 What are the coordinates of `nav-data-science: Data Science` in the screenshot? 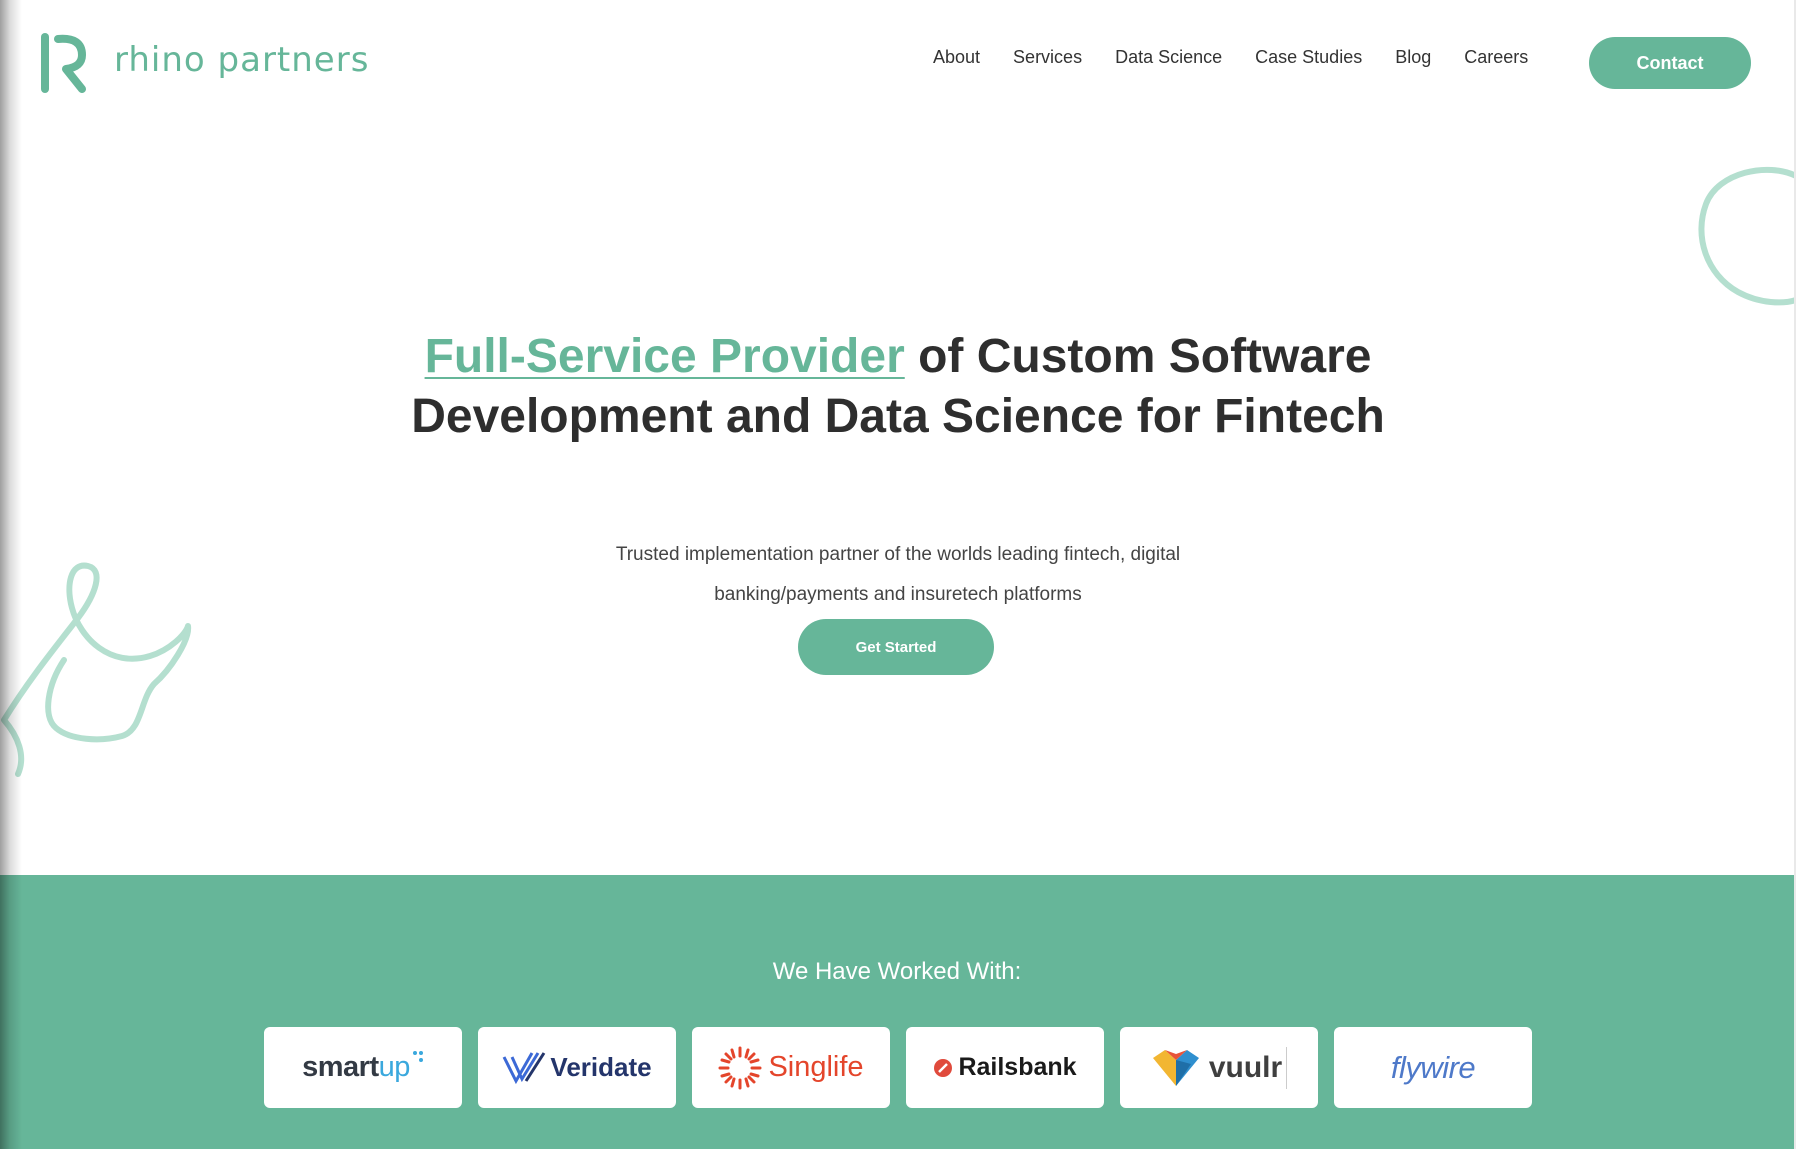 It's located at (1168, 57).